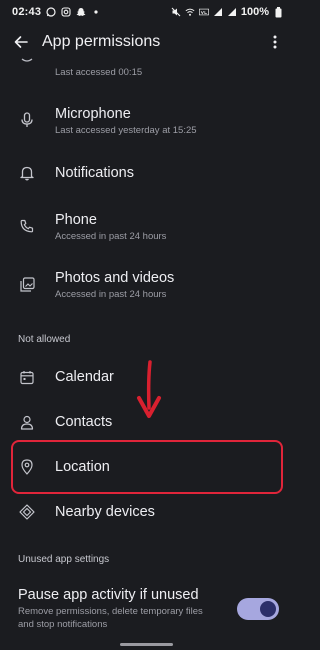  What do you see at coordinates (268, 609) in the screenshot?
I see `toggle-knob` at bounding box center [268, 609].